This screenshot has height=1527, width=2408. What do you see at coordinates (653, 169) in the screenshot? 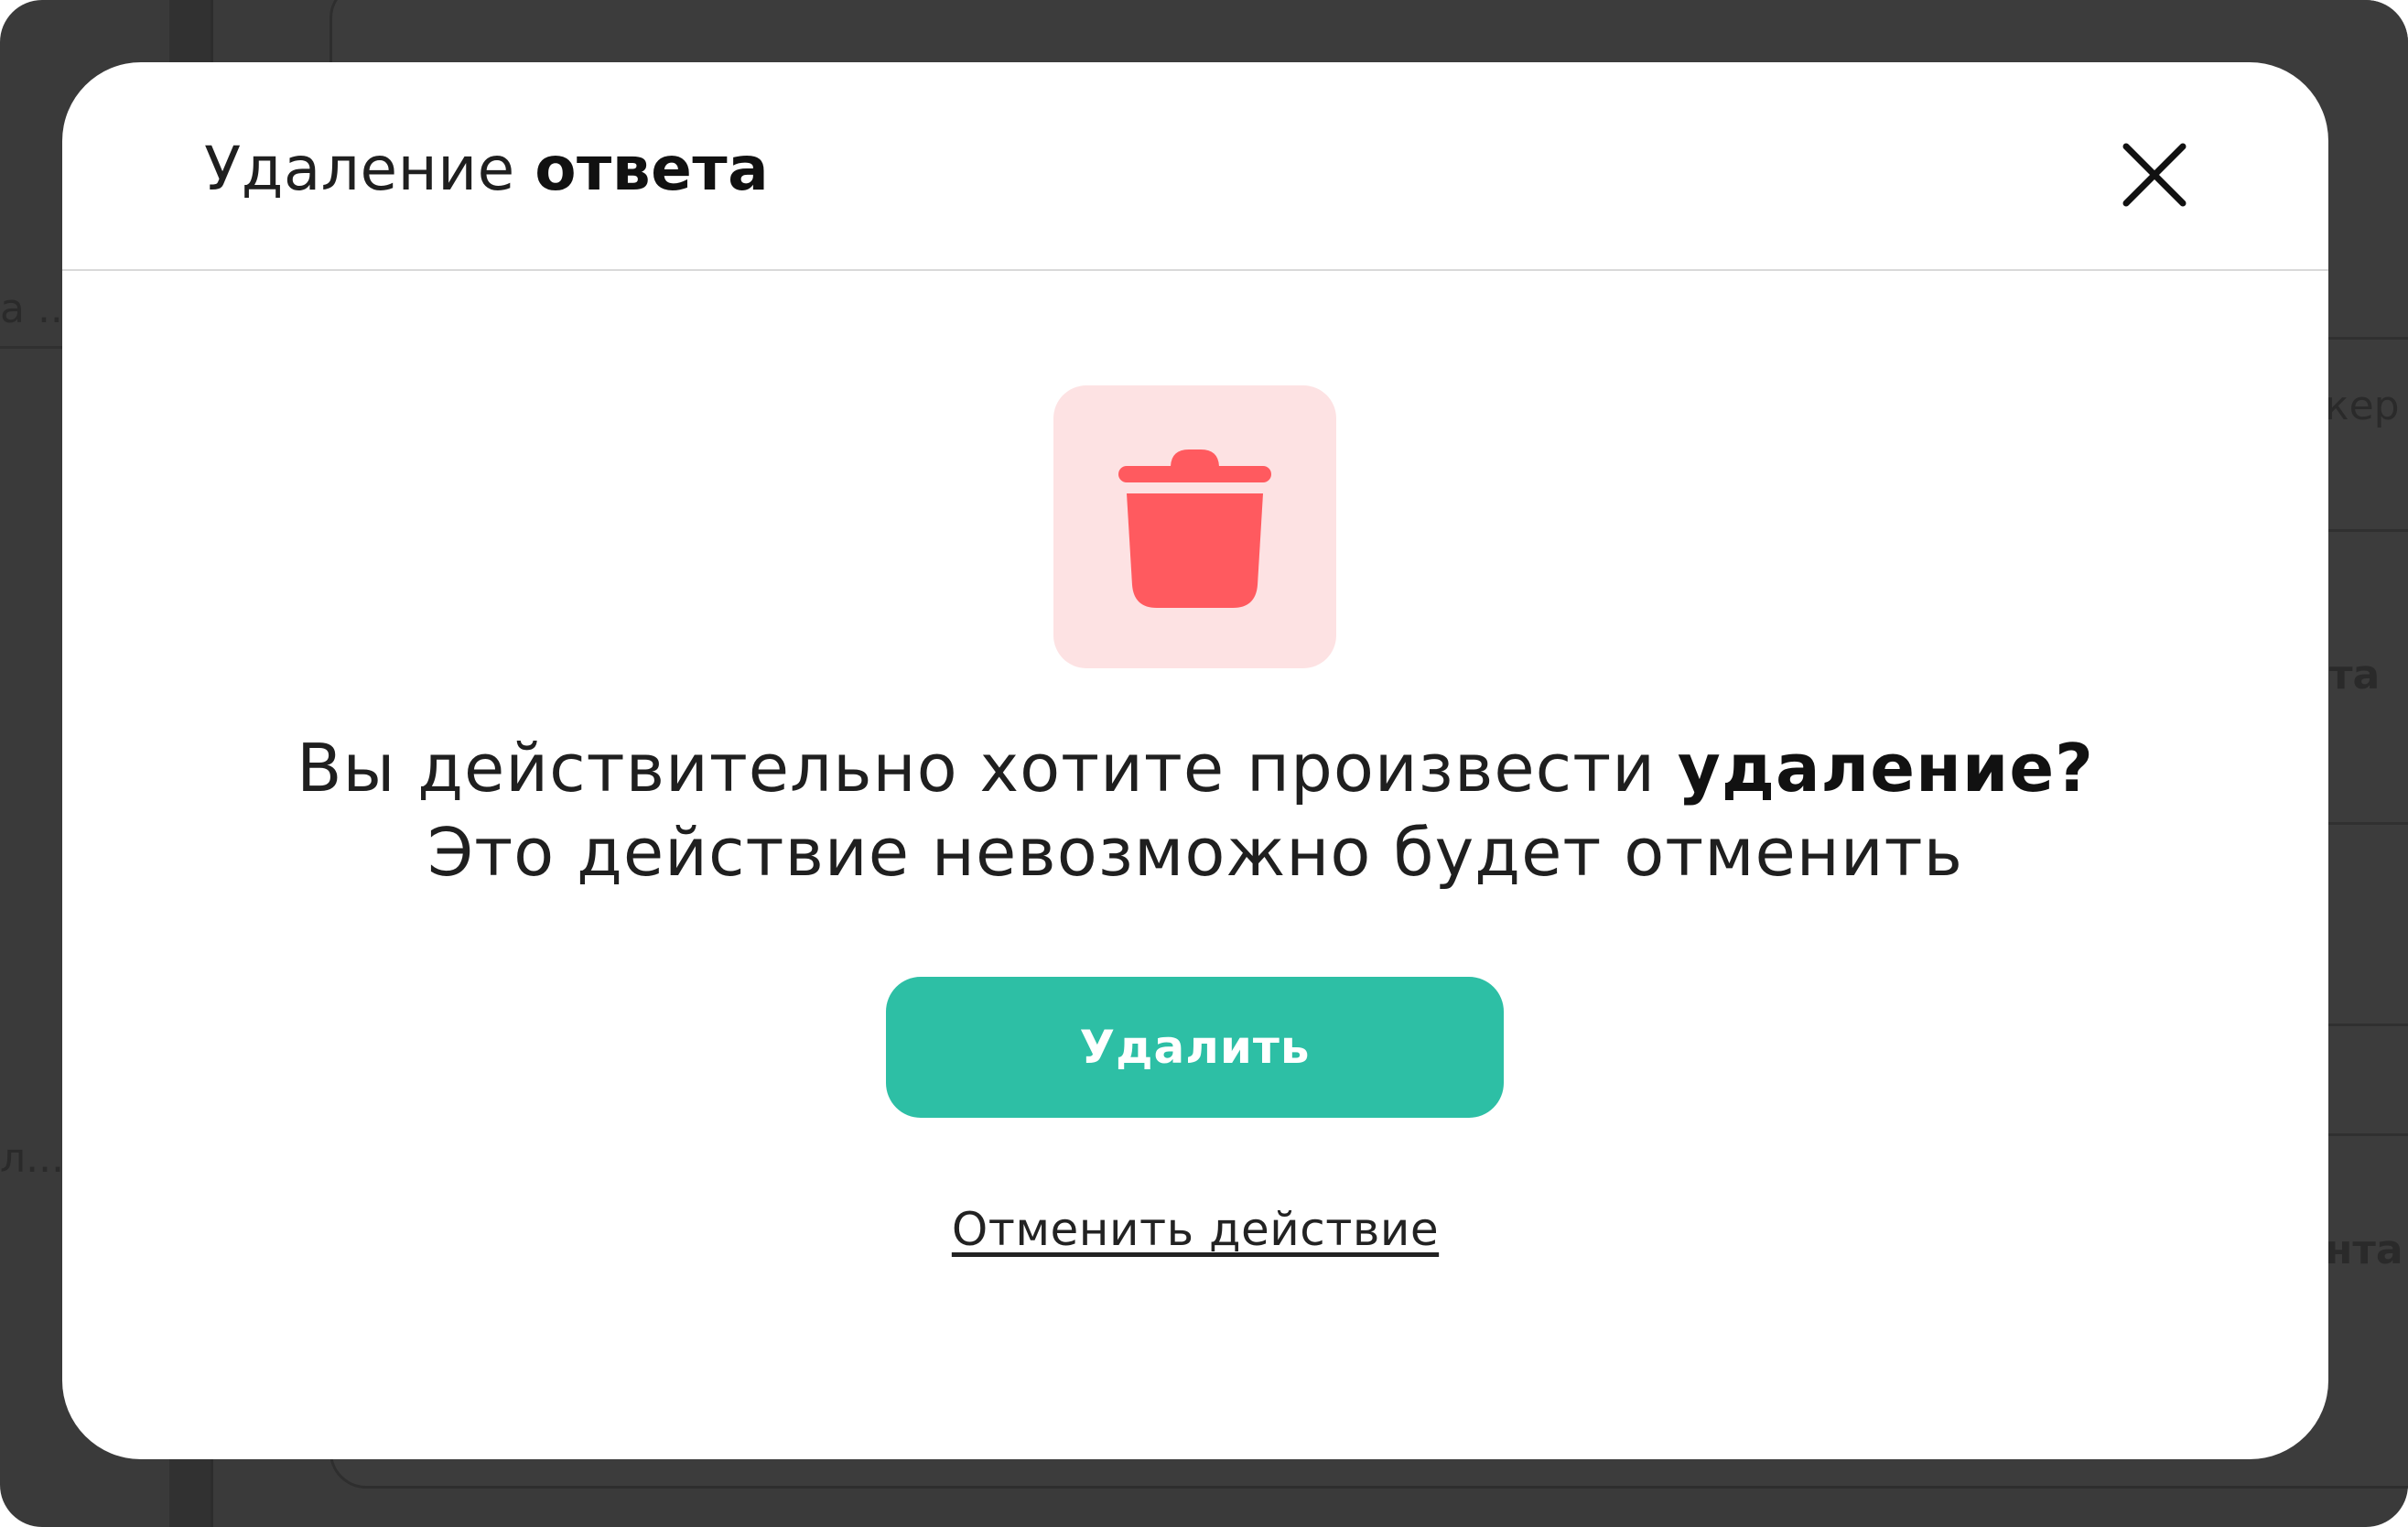
I see `dialog-title-bold: ответа` at bounding box center [653, 169].